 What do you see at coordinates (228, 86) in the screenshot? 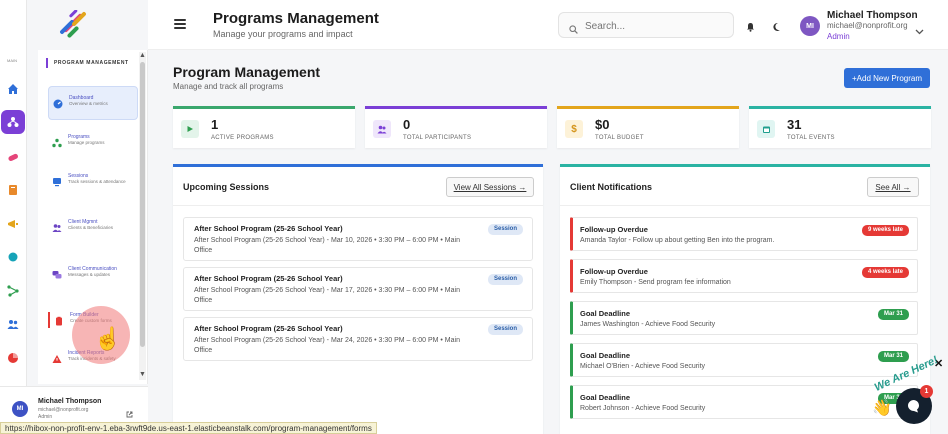
I see `section-subtitle: Manage and track all programs` at bounding box center [228, 86].